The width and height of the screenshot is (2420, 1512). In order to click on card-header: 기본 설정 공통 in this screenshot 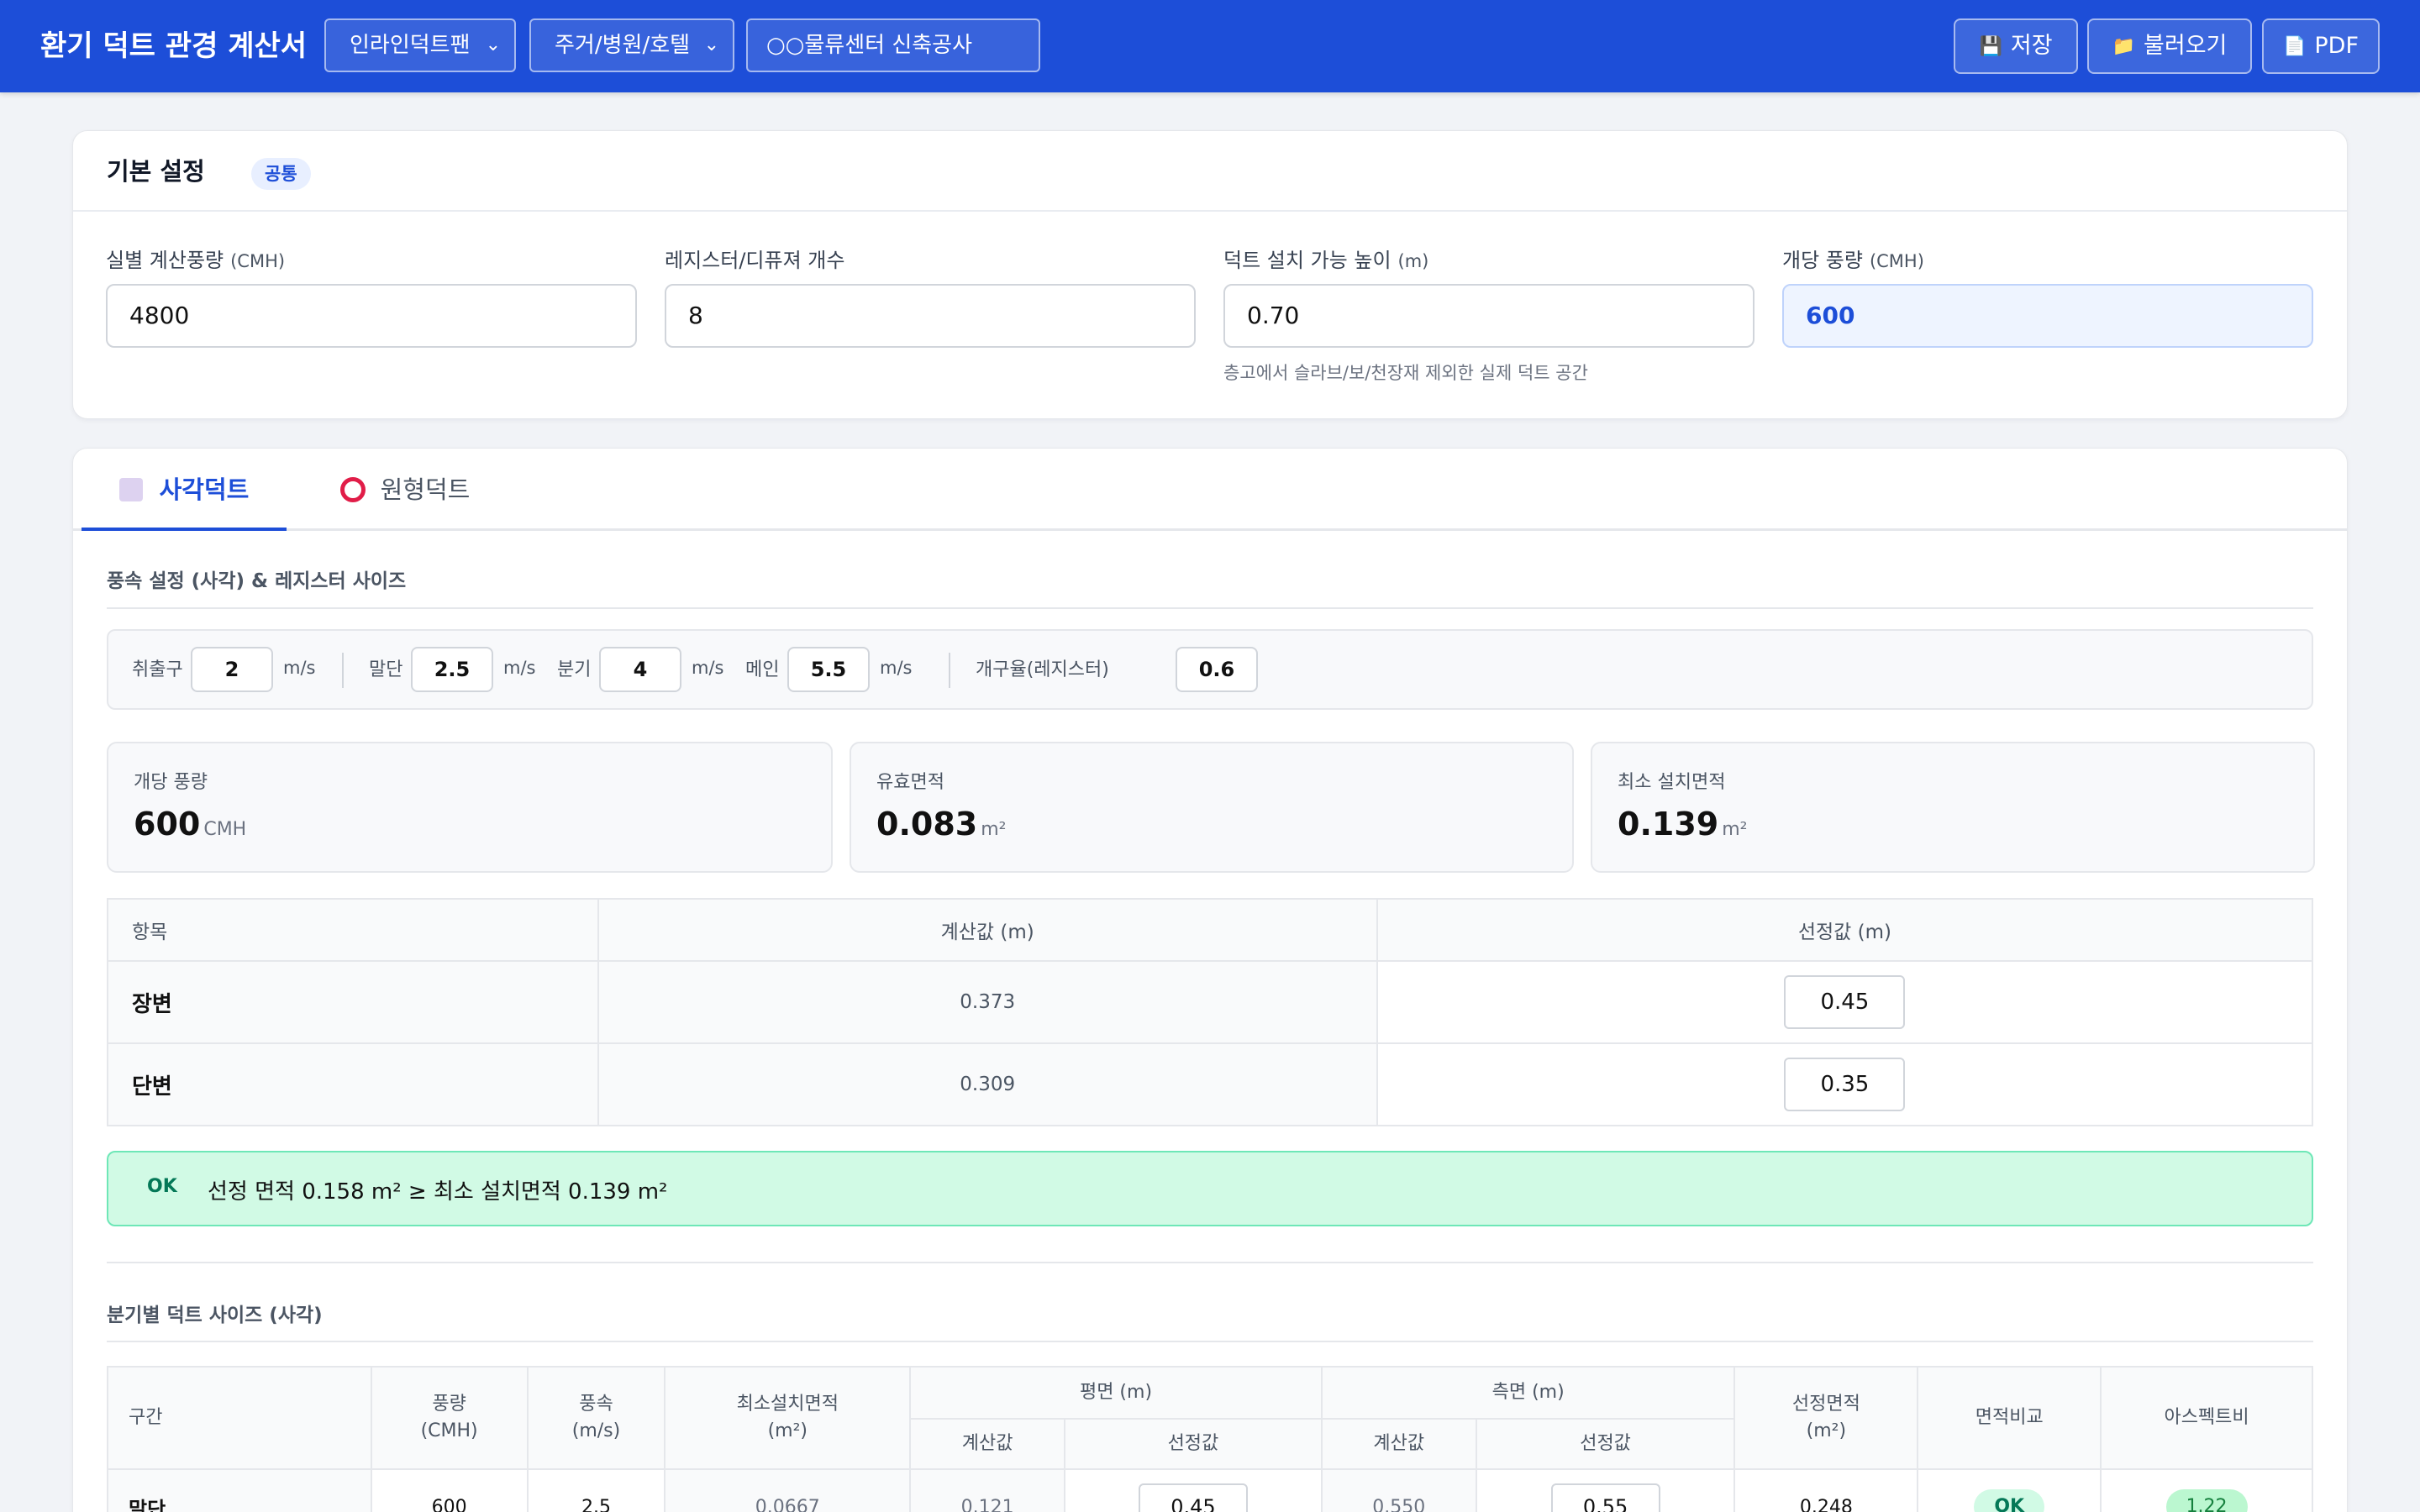, I will do `click(1210, 171)`.